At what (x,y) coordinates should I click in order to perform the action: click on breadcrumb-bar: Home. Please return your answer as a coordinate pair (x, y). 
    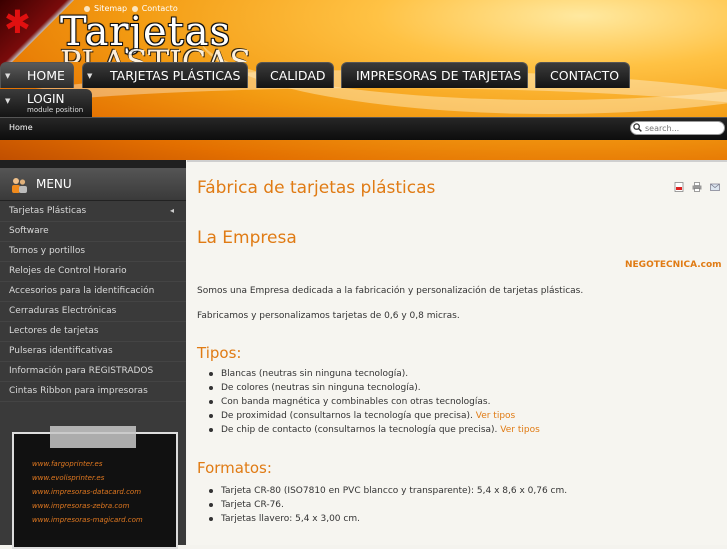
    Looking at the image, I should click on (363, 128).